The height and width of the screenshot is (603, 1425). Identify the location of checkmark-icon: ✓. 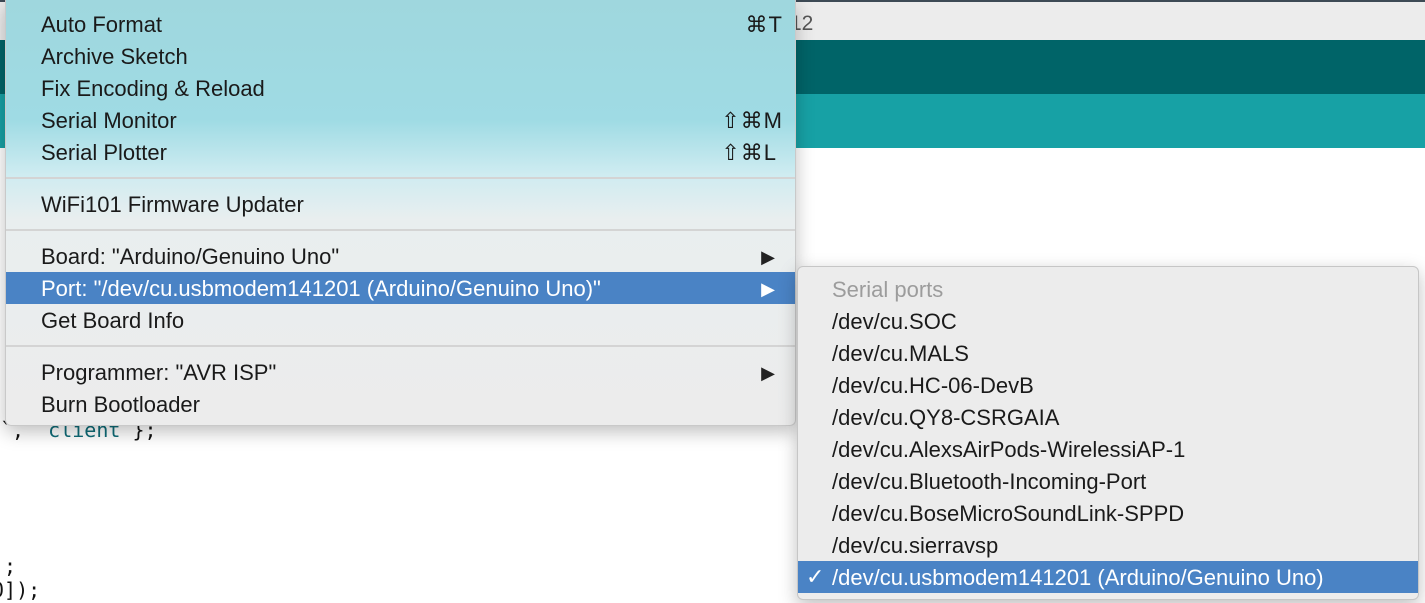
(815, 576).